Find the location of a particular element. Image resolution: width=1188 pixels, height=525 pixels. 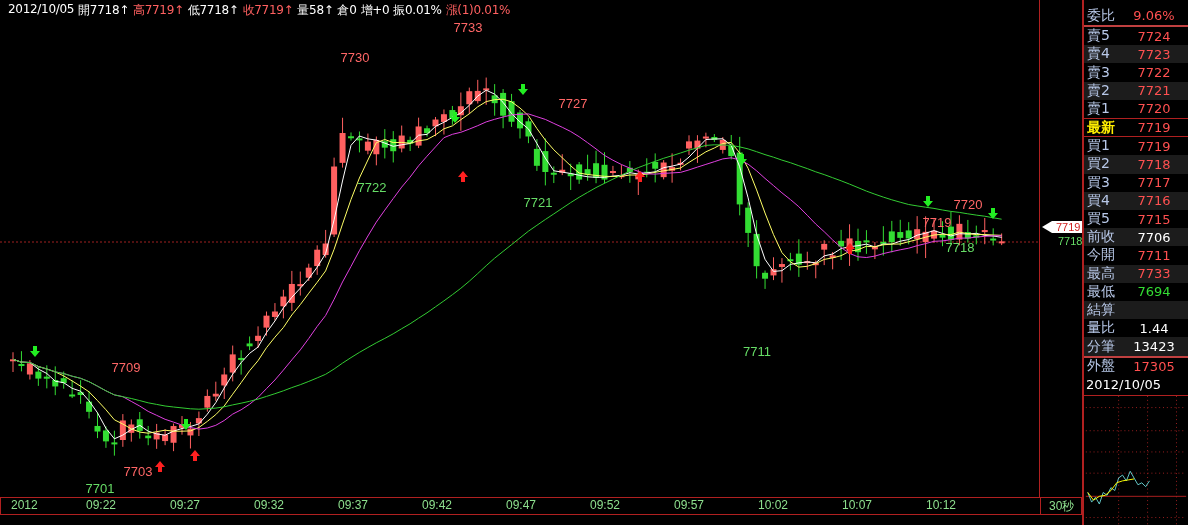

date-label: 2012/10/05 is located at coordinates (1136, 385).